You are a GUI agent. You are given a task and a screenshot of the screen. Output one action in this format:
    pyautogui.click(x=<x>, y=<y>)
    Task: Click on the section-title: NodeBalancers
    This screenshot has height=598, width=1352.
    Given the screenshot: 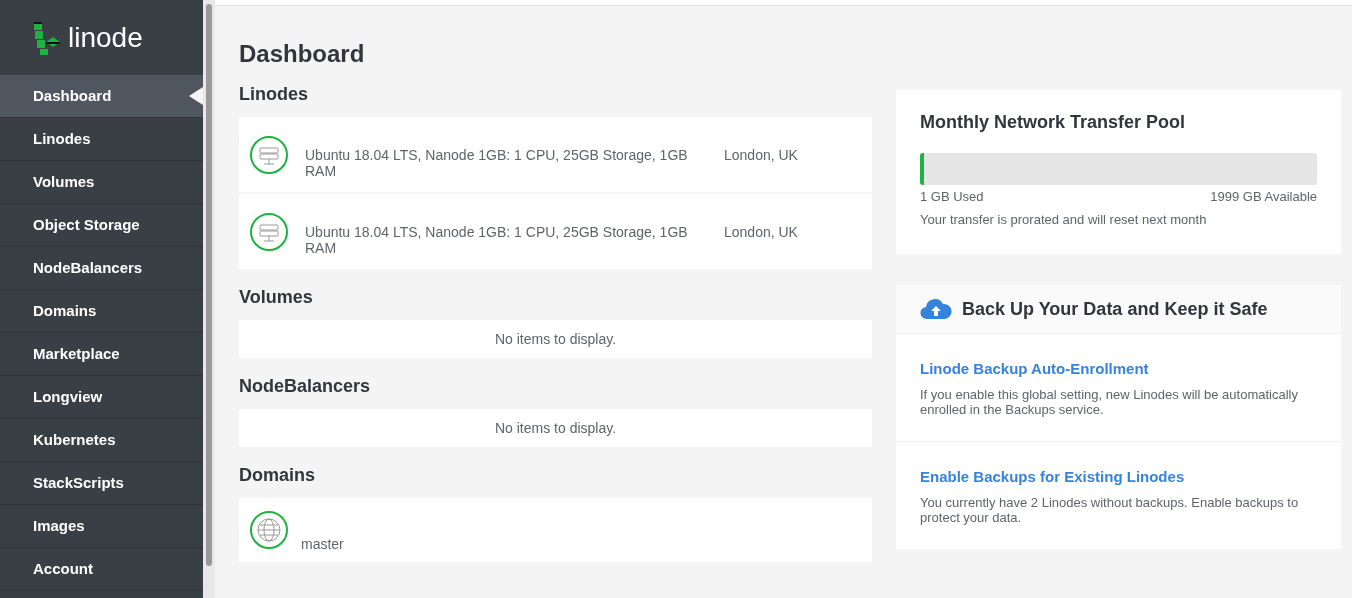 What is the action you would take?
    pyautogui.click(x=305, y=386)
    